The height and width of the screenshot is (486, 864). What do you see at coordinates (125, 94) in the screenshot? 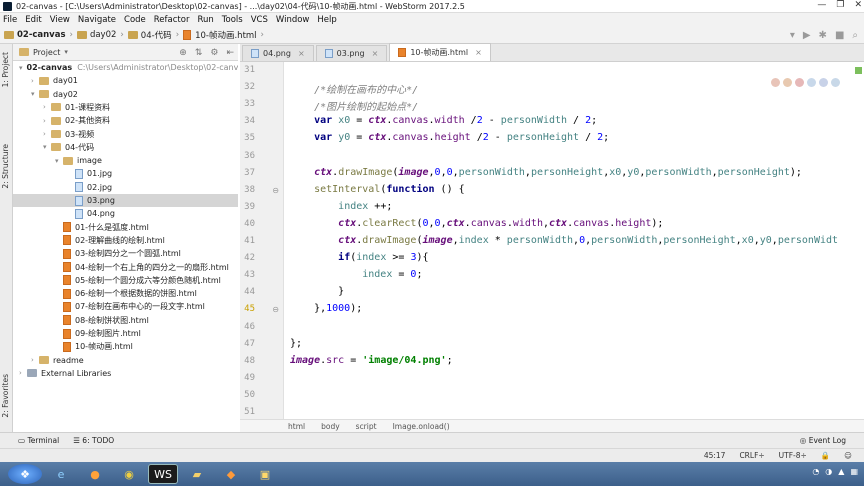
I see `tree-item: ▾ day02` at bounding box center [125, 94].